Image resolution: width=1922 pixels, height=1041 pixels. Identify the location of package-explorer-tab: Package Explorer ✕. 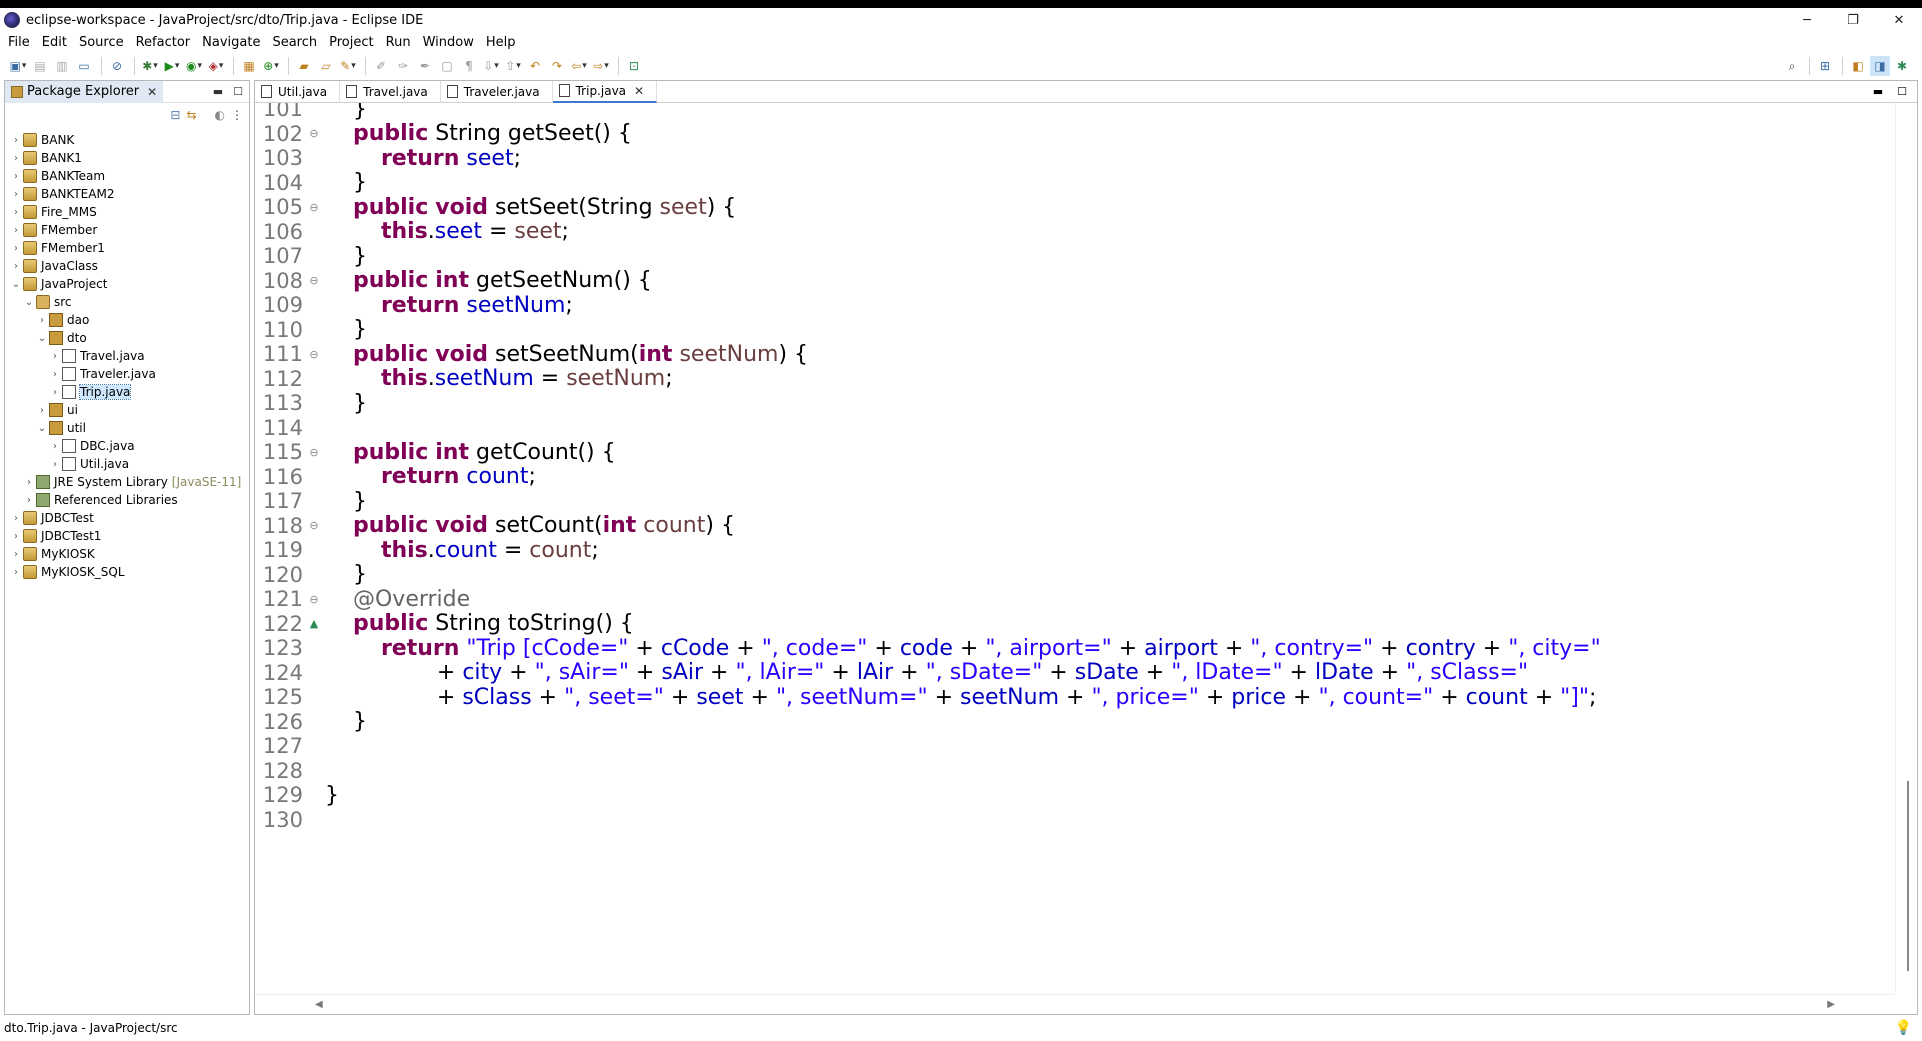
(84, 91).